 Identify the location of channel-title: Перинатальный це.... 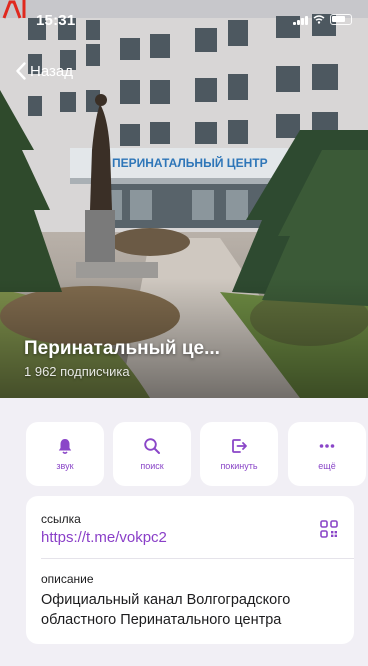
(122, 348).